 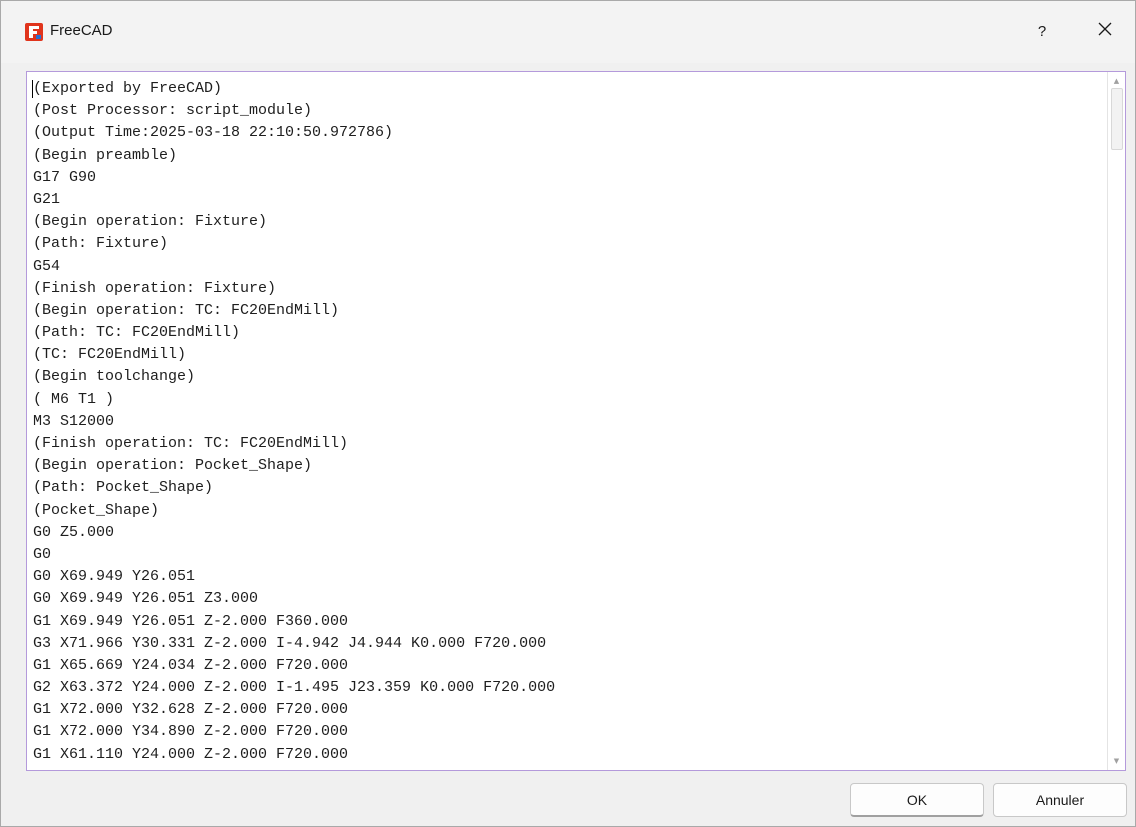 I want to click on vertical-scrollbar: ▲ ▼, so click(x=1116, y=421).